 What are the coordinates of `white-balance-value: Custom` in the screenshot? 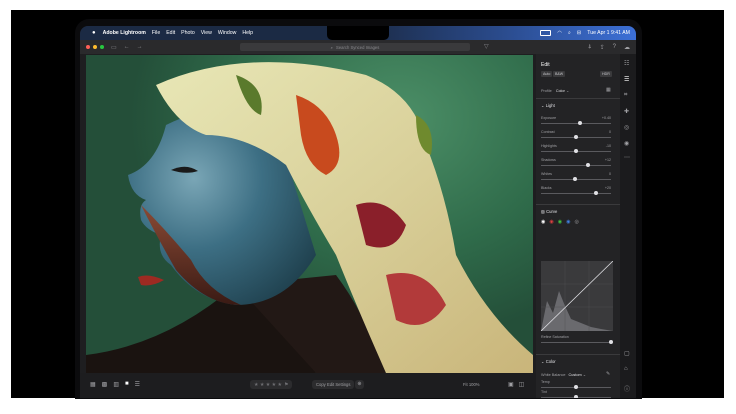 It's located at (575, 375).